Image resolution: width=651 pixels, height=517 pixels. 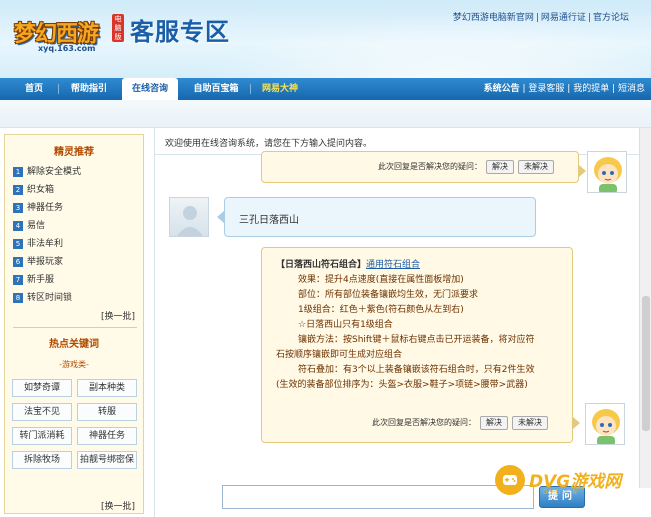 What do you see at coordinates (107, 388) in the screenshot?
I see `keyword-button: 副本种类` at bounding box center [107, 388].